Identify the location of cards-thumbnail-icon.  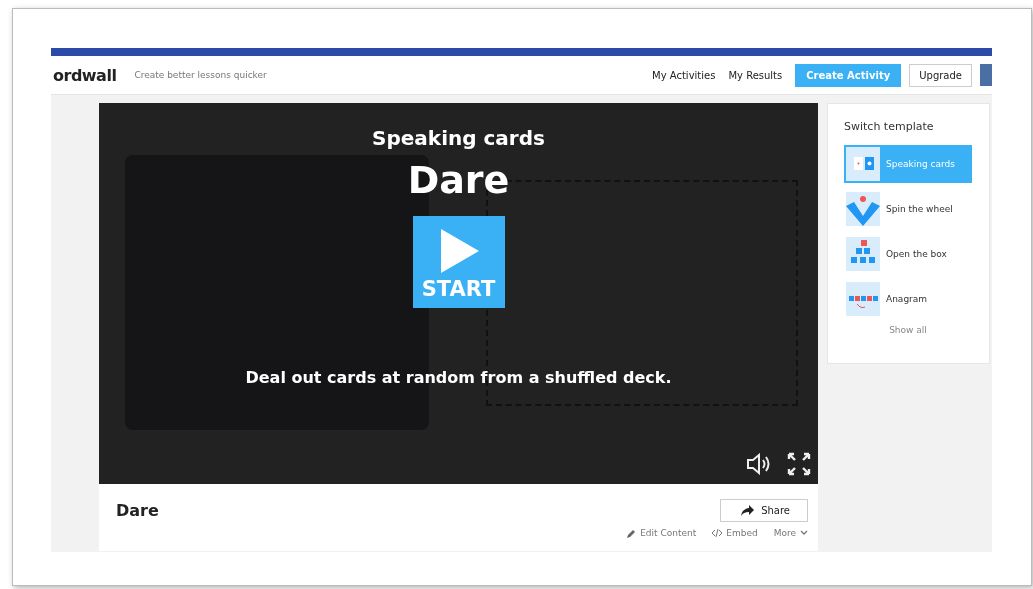
(863, 164).